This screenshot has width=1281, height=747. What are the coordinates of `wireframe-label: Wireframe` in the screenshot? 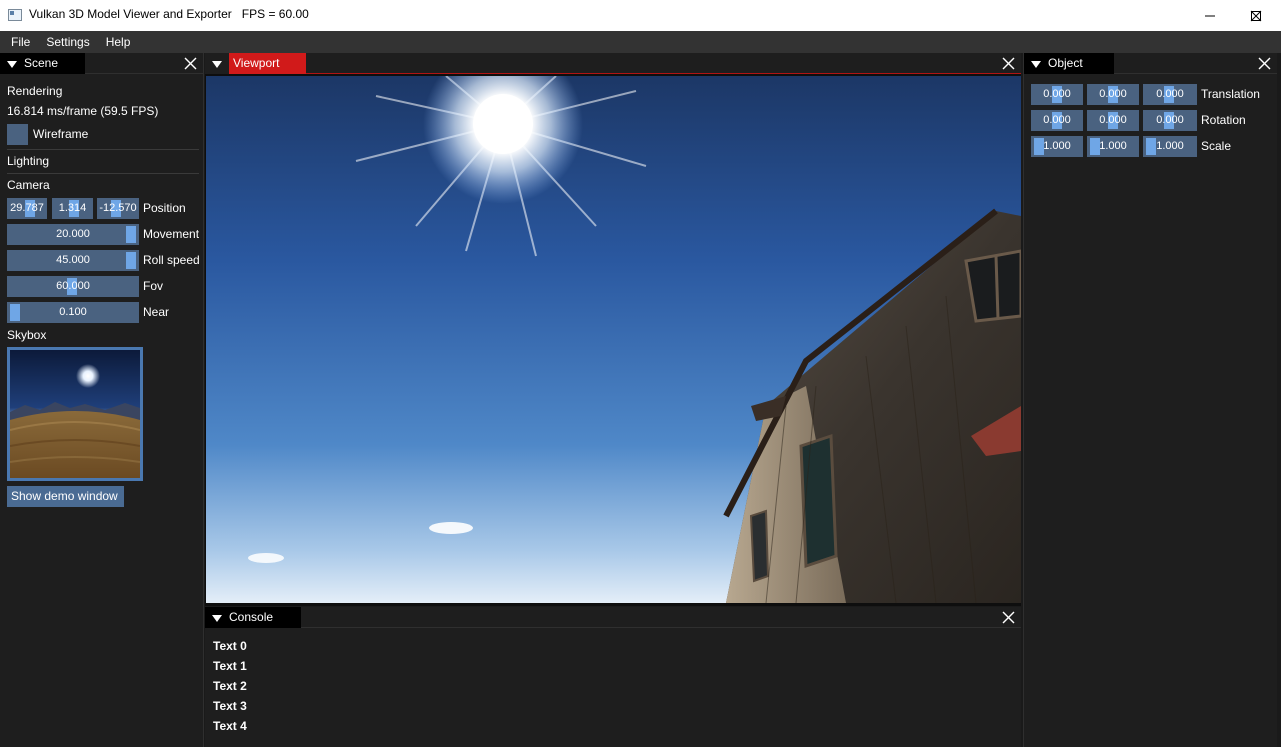 It's located at (61, 134).